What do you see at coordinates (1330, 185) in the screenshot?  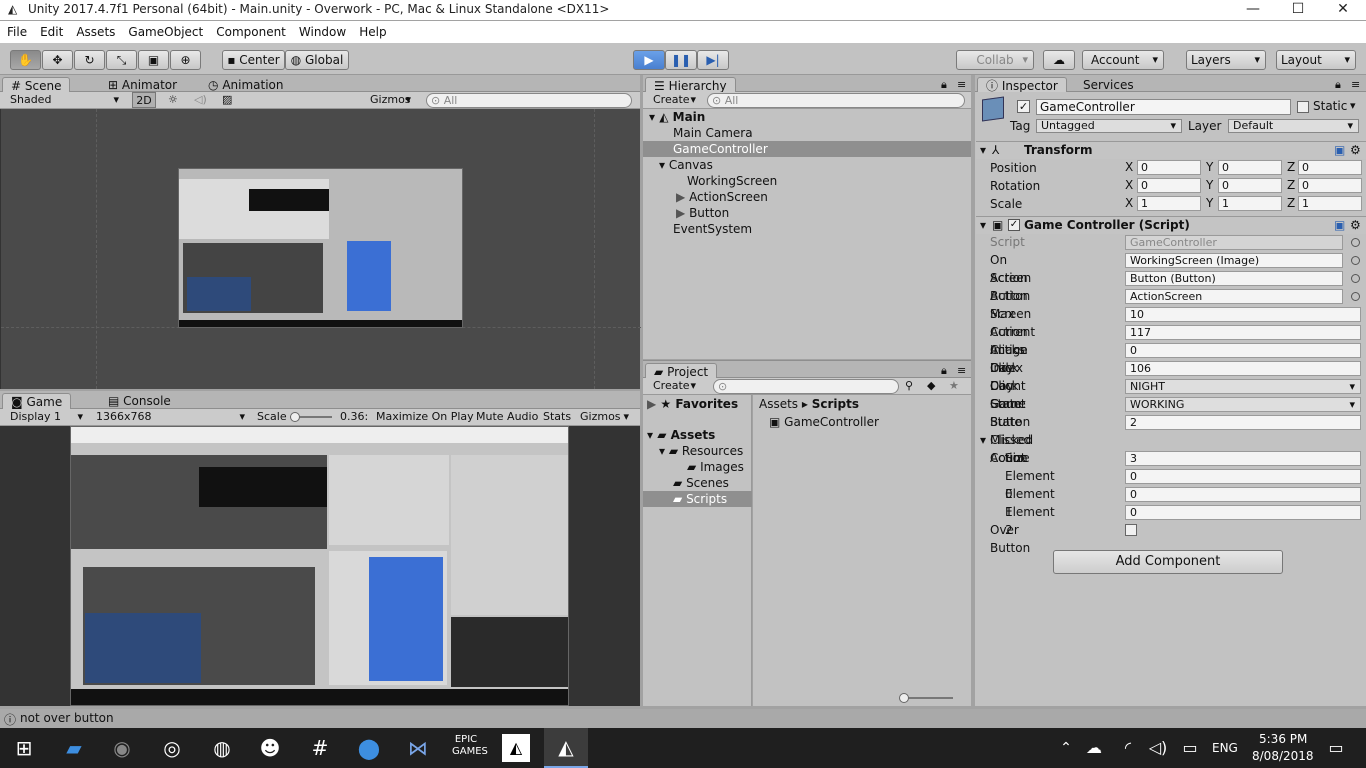 I see `transform-z-field: 0` at bounding box center [1330, 185].